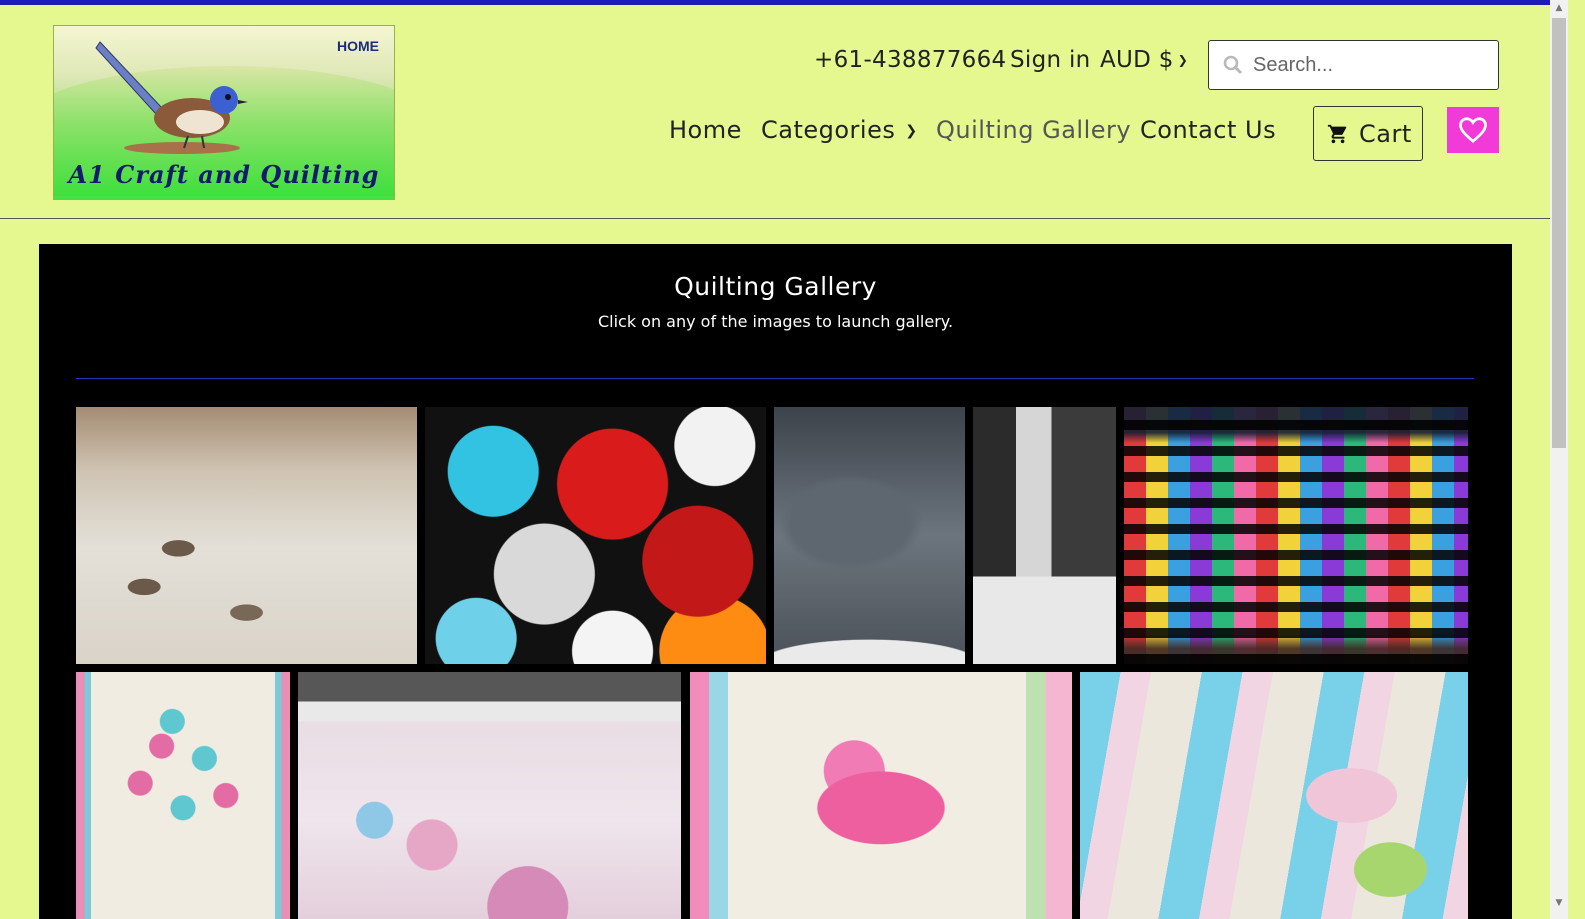 Image resolution: width=1585 pixels, height=919 pixels. I want to click on cart-label: Cart, so click(1385, 133).